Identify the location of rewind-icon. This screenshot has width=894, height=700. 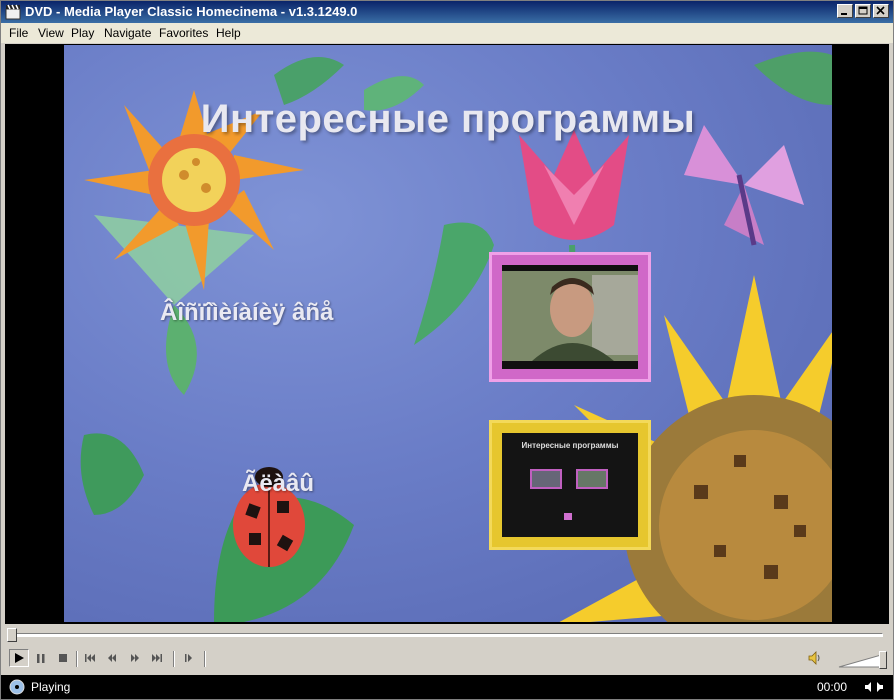
(112, 658).